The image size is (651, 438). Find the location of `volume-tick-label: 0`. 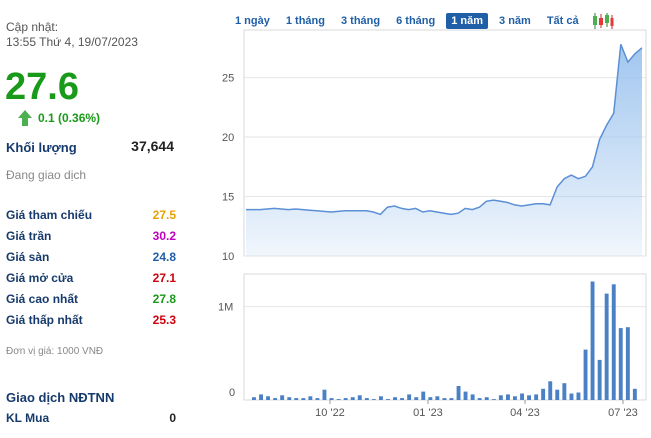

volume-tick-label: 0 is located at coordinates (232, 393).